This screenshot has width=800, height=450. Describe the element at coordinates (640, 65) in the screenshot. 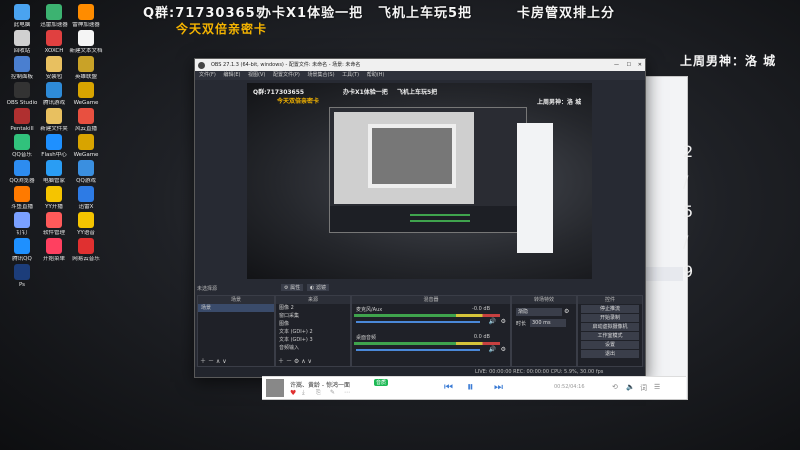

I see `close-icon: ✕` at that location.